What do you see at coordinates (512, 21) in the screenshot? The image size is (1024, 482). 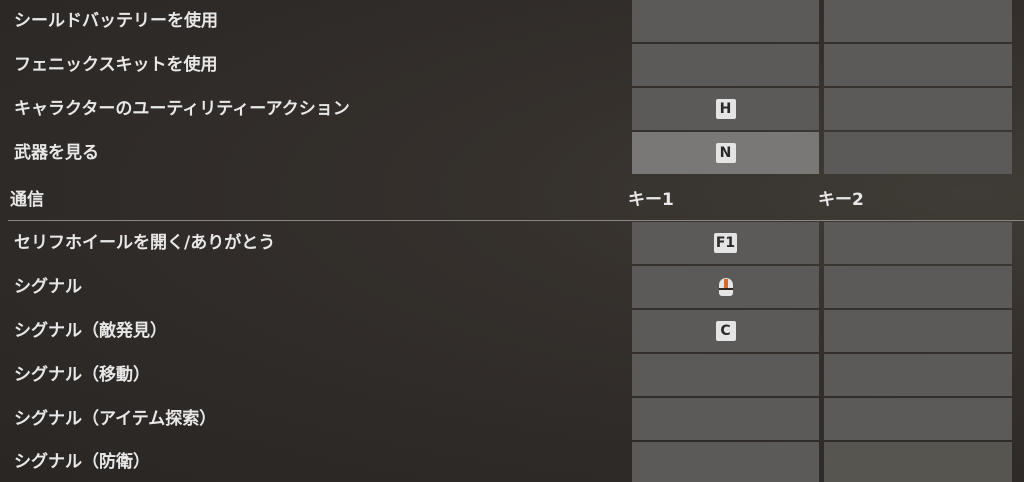 I see `binding-row-shield-battery: シールドバッテリーを使用` at bounding box center [512, 21].